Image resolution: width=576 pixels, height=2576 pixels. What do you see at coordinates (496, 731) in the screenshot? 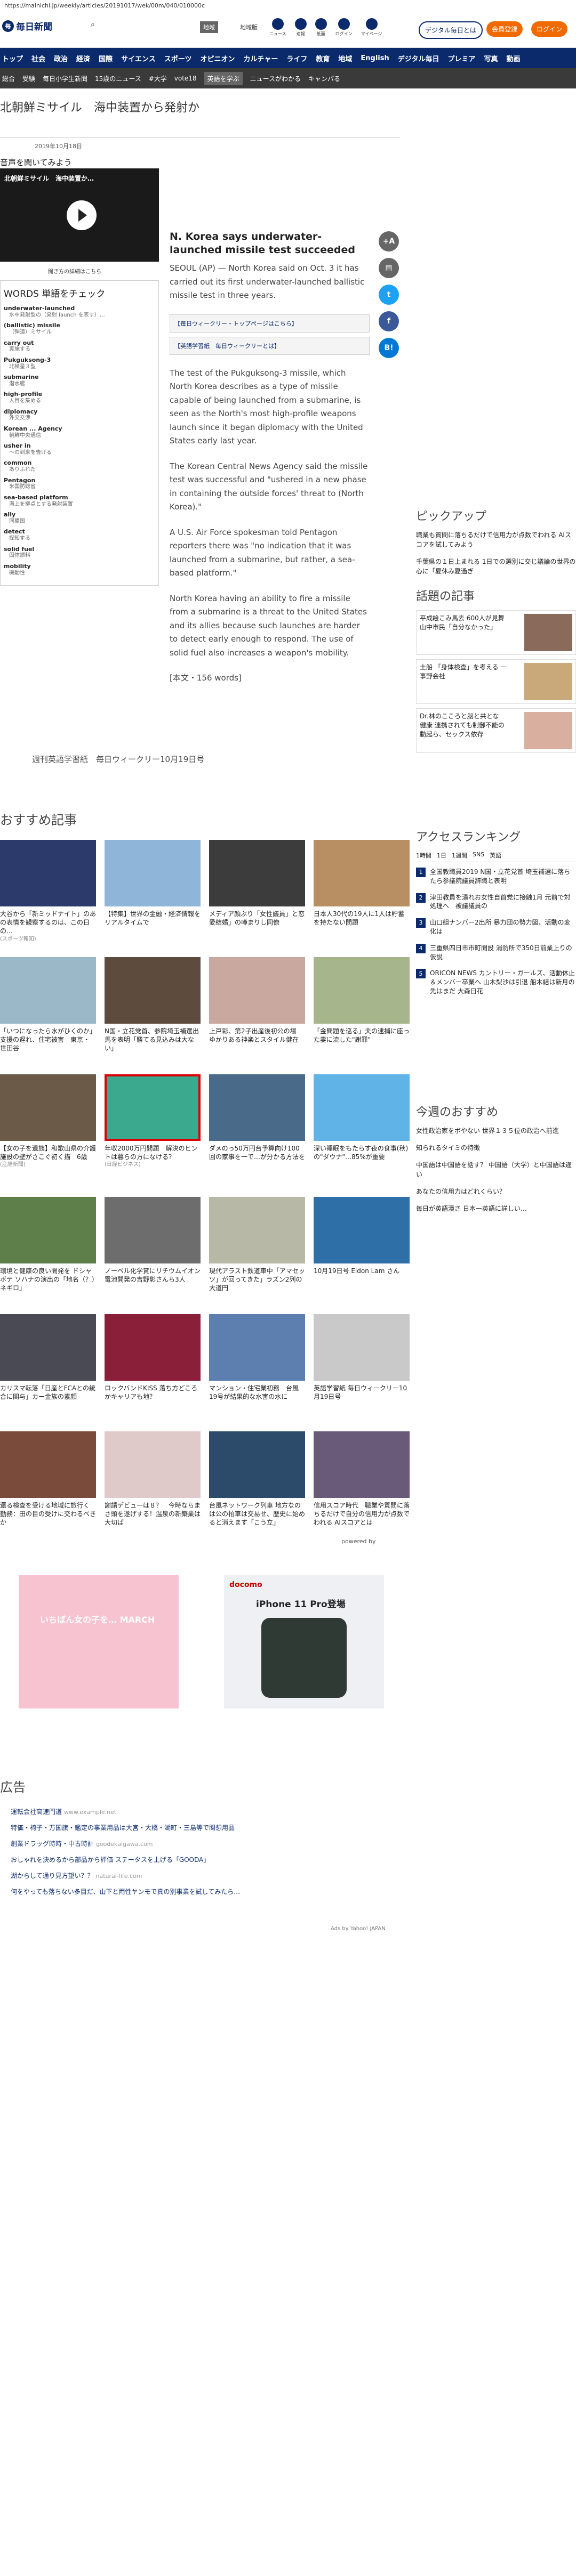
I see `trending-item: Dr.林のこころと脳と共とな 健康 連携されても制御不能の動起ら、セックス依存` at bounding box center [496, 731].